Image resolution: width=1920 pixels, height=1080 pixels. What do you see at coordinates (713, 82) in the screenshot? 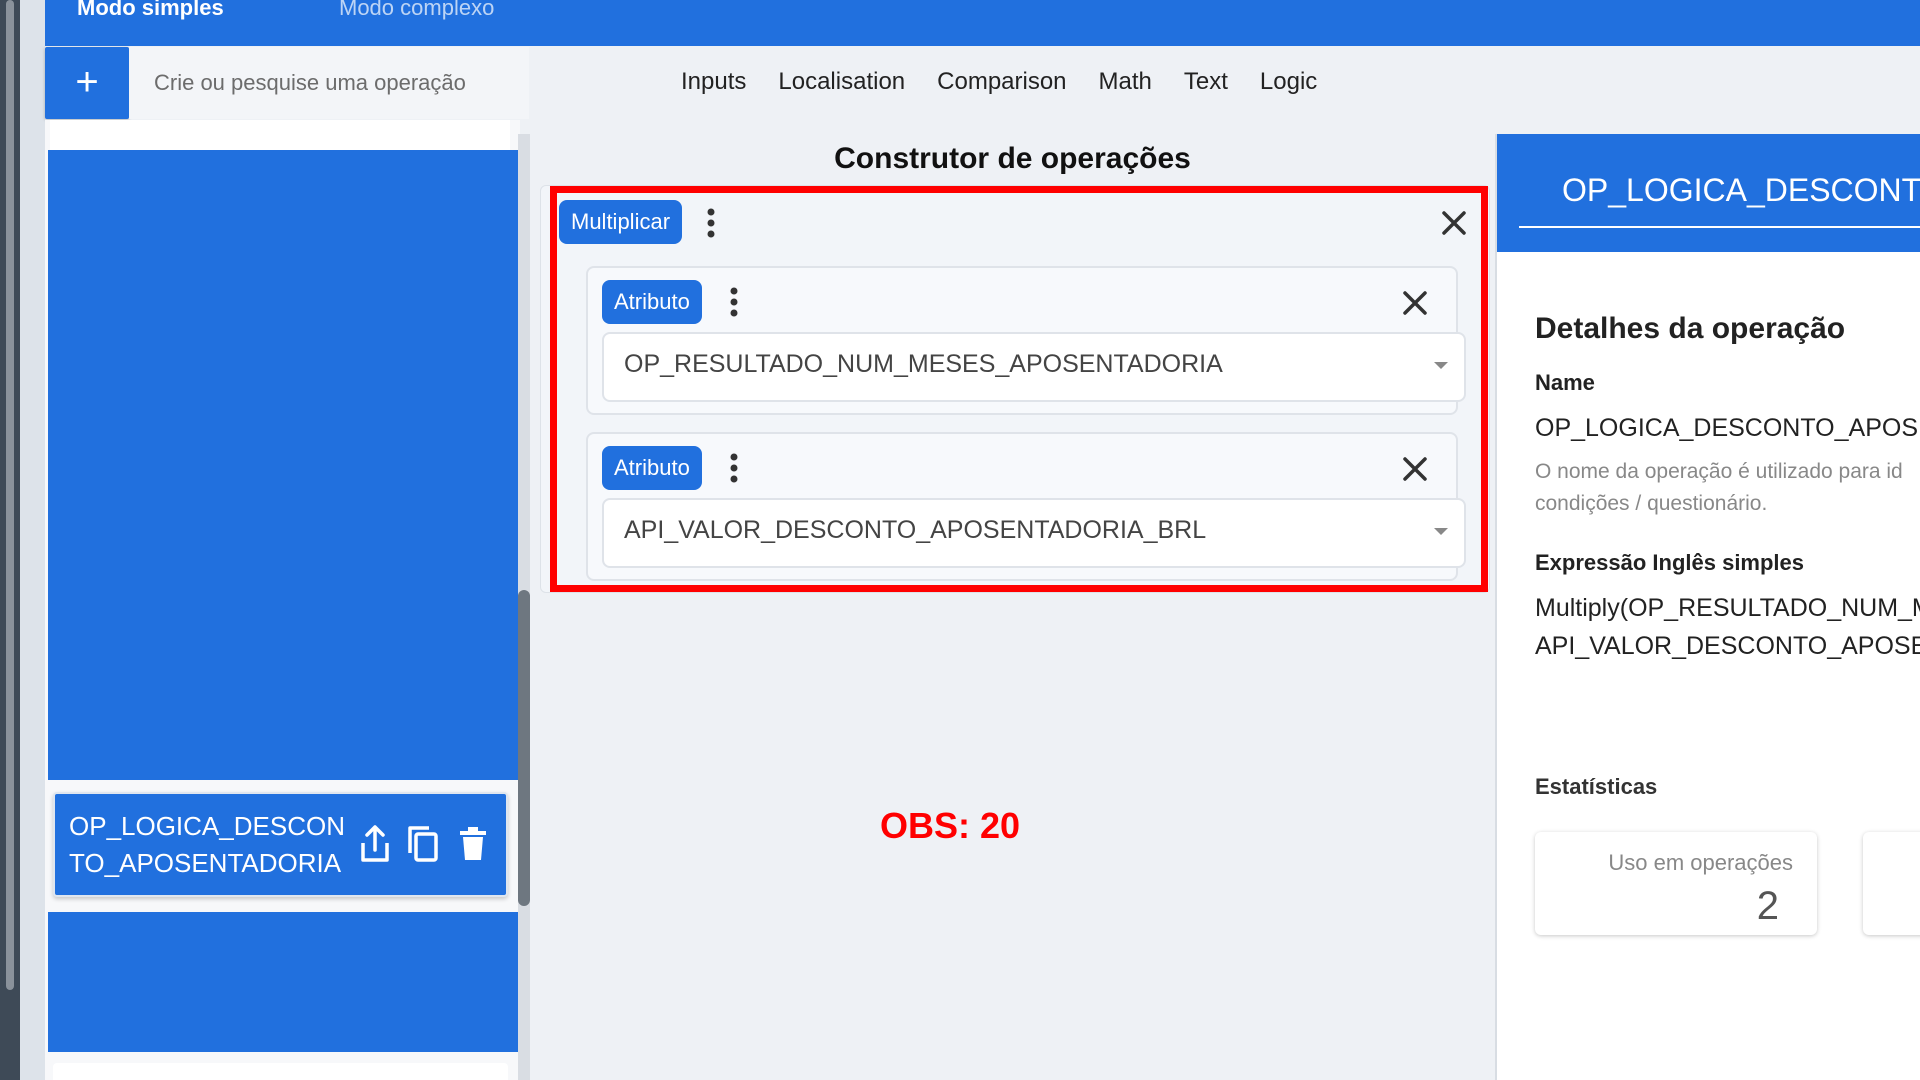
I see `category-inputs: Inputs` at bounding box center [713, 82].